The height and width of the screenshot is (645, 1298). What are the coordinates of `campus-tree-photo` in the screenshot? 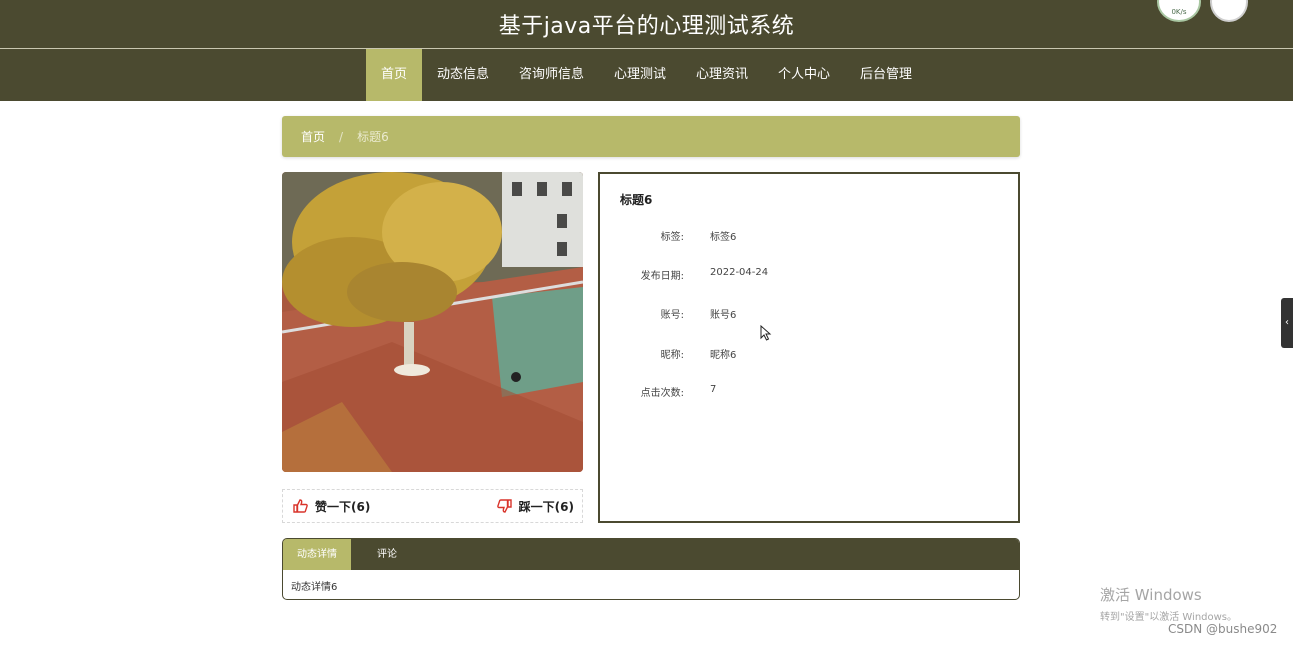 It's located at (432, 322).